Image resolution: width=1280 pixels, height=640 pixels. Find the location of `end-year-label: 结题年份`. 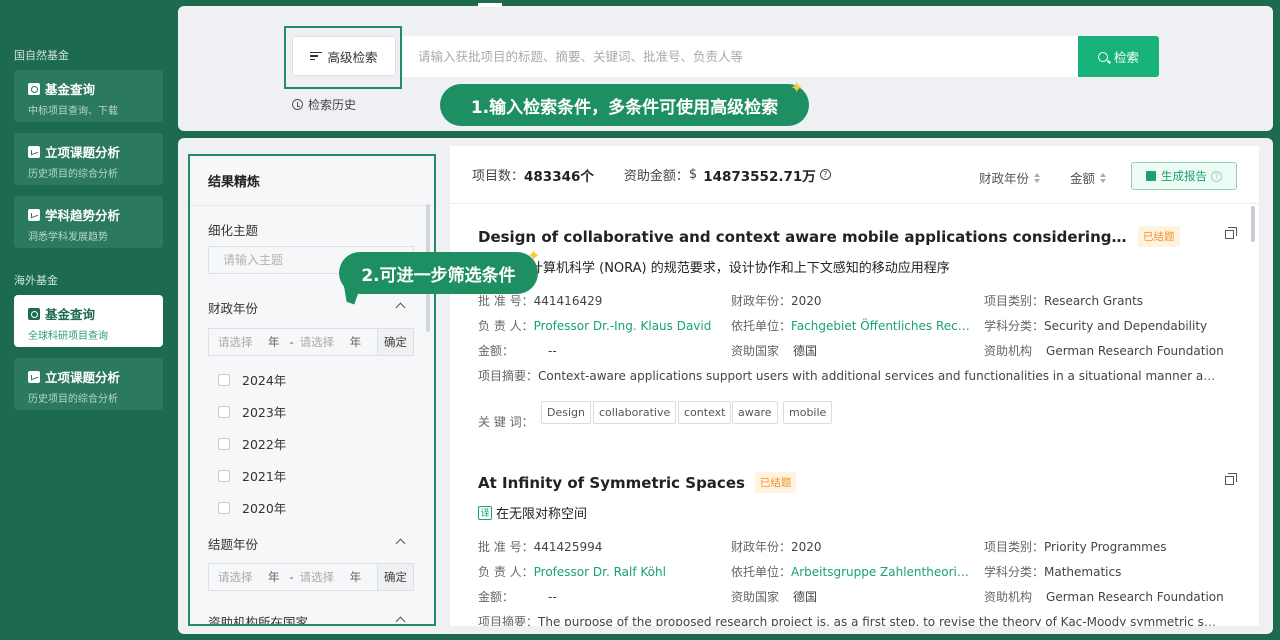

end-year-label: 结题年份 is located at coordinates (233, 544).